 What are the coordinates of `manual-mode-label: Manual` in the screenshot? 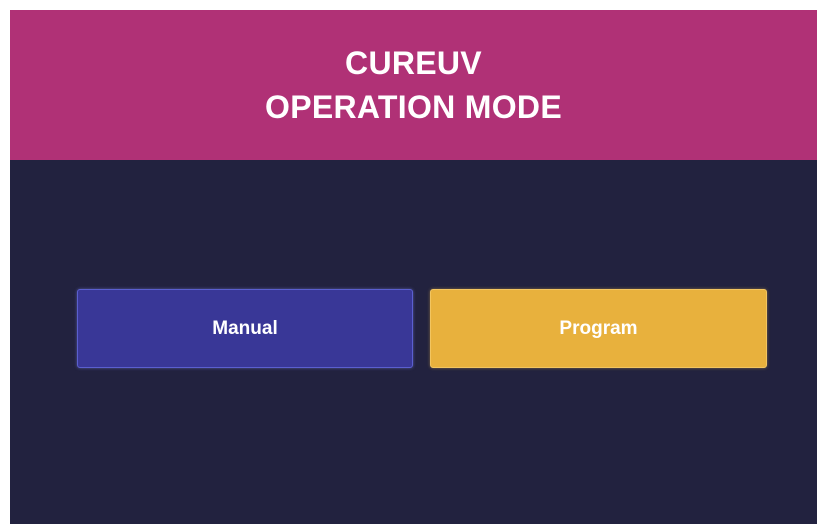 It's located at (245, 328).